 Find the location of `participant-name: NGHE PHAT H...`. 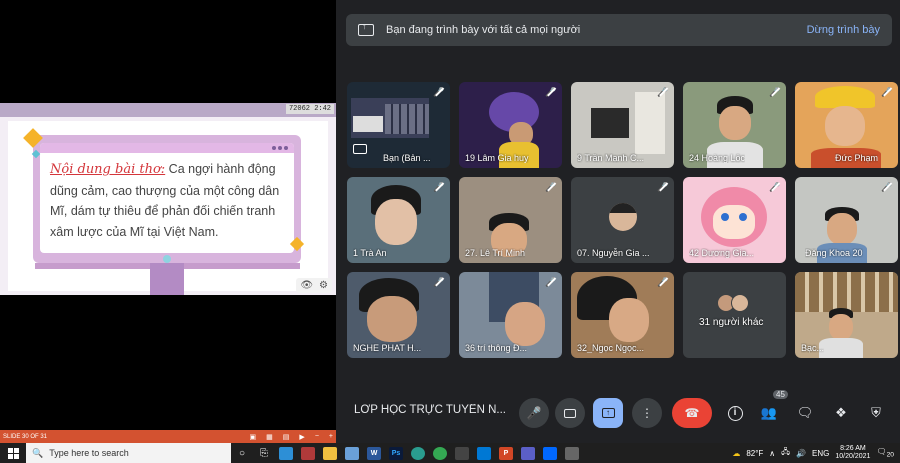

participant-name: NGHE PHAT H... is located at coordinates (387, 348).